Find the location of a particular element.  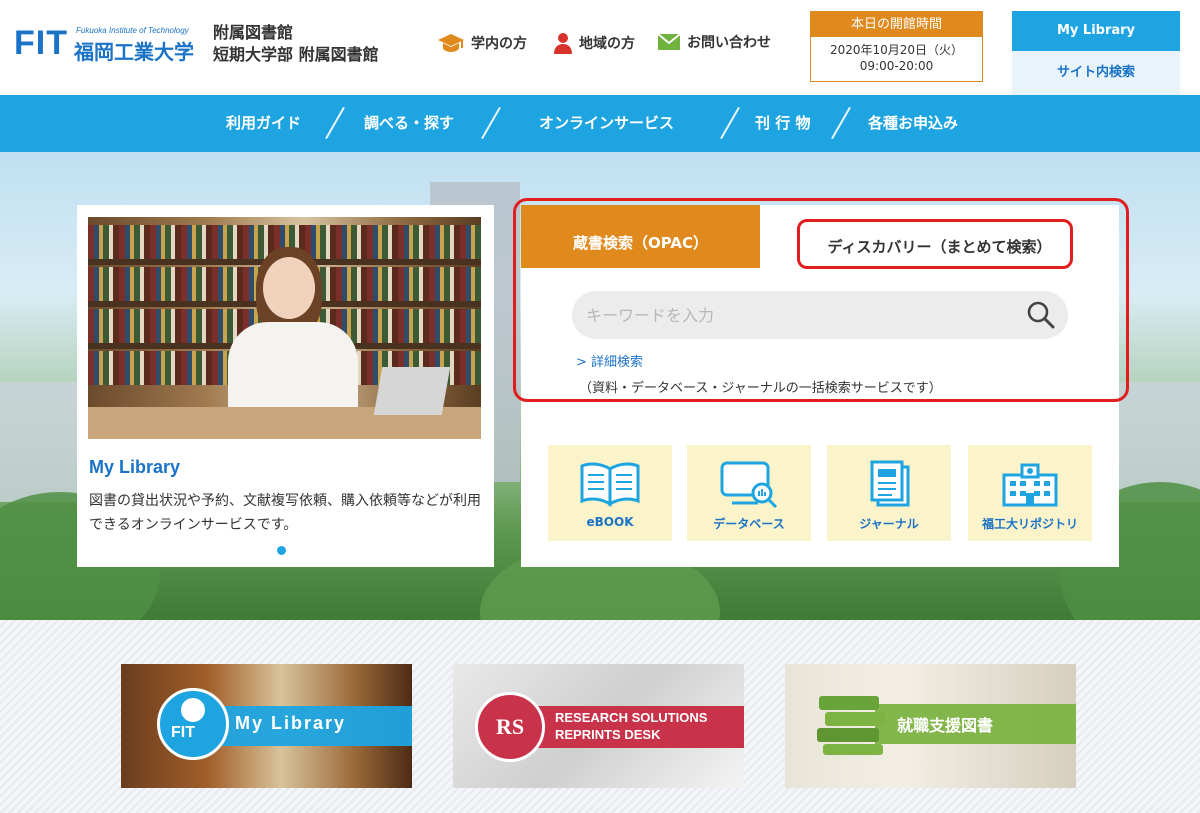

carousel-dot-active is located at coordinates (281, 550).